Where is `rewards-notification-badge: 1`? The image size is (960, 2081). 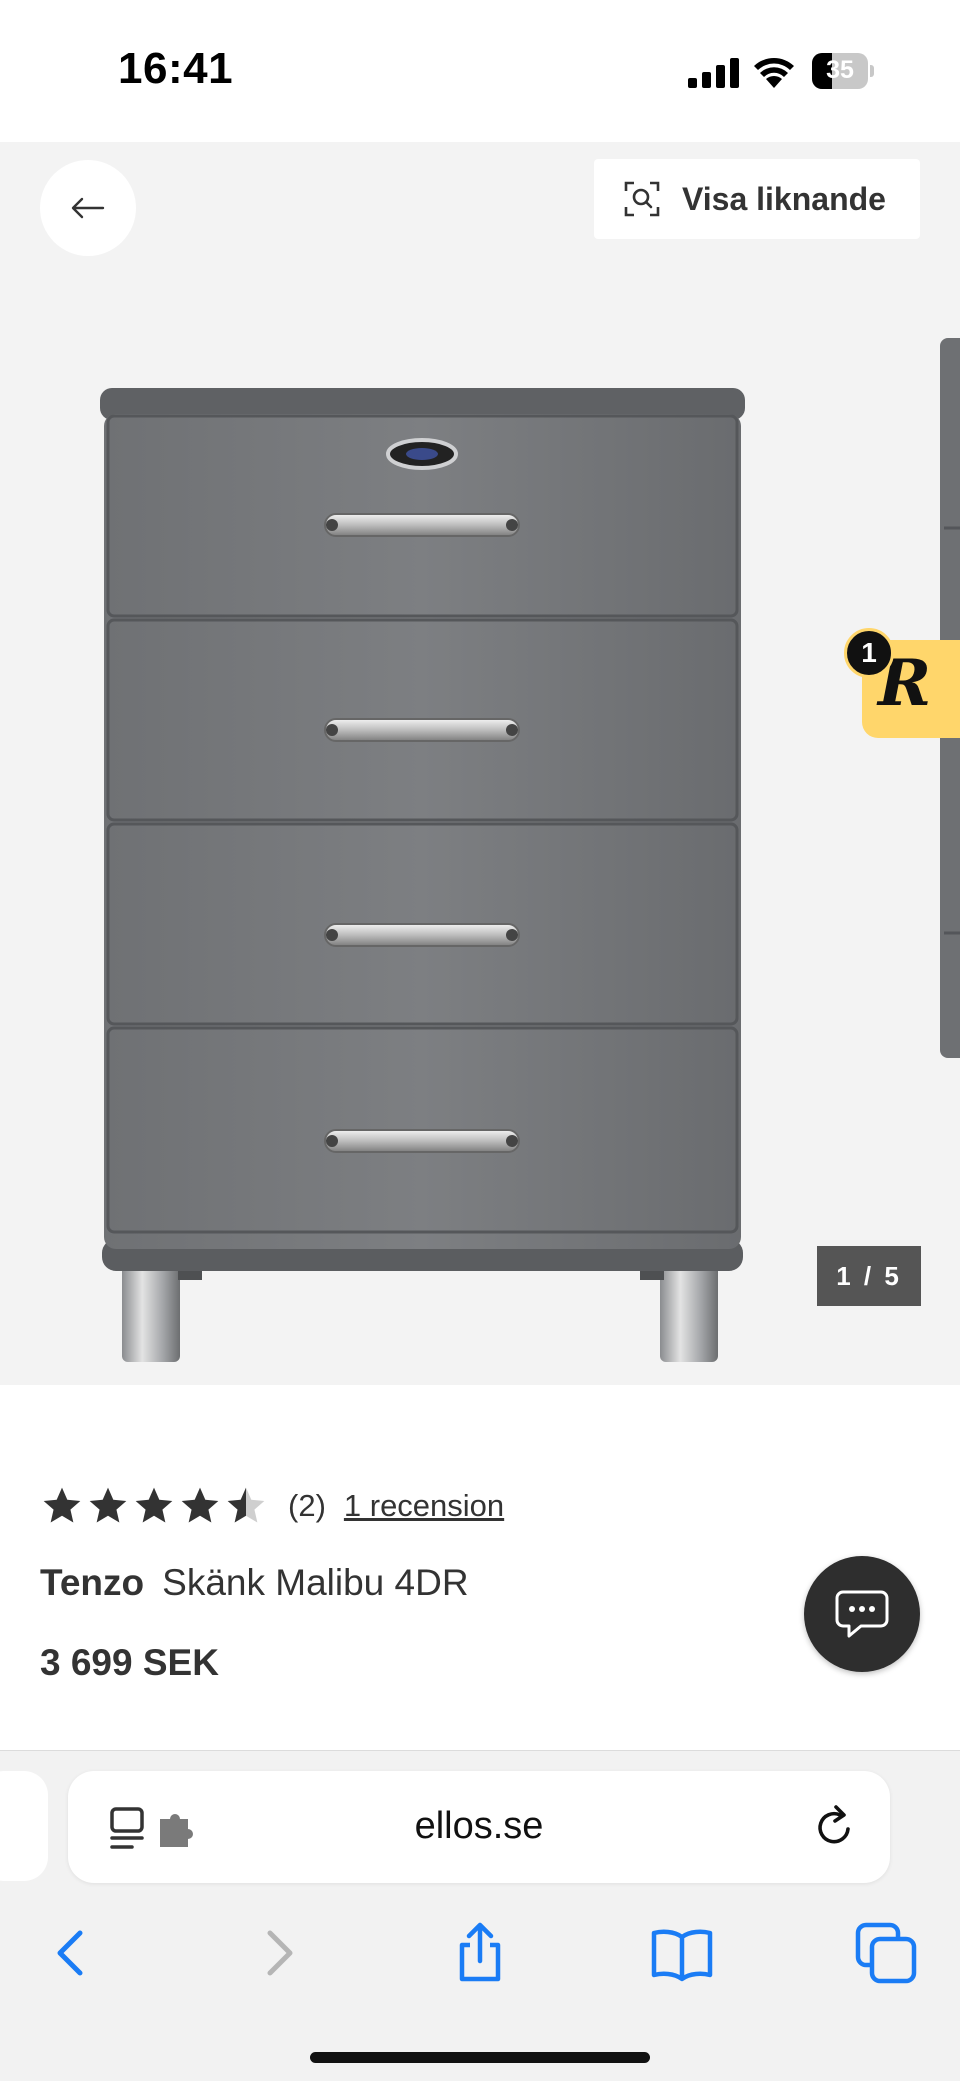
rewards-notification-badge: 1 is located at coordinates (869, 653).